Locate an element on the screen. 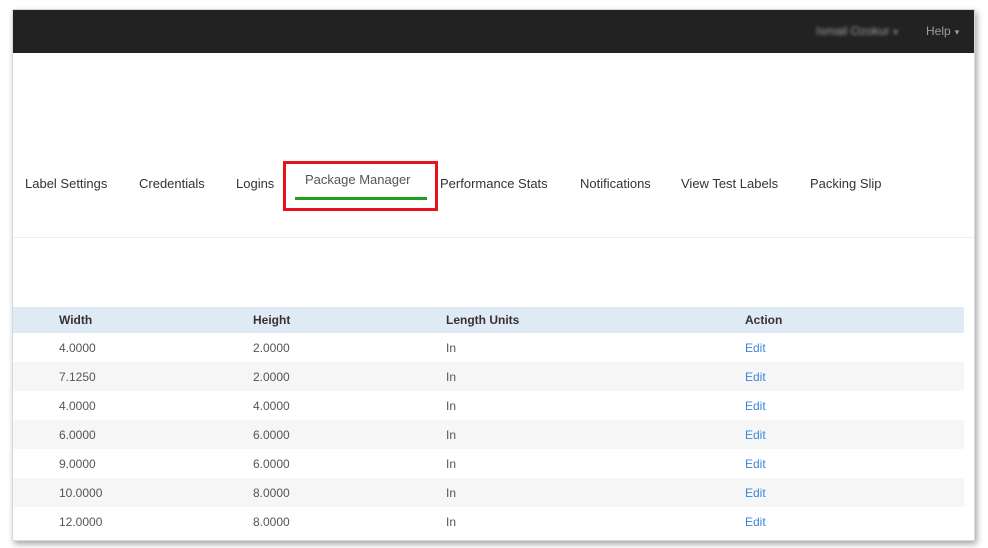 The height and width of the screenshot is (548, 988). tab-notifications: Notifications is located at coordinates (615, 183).